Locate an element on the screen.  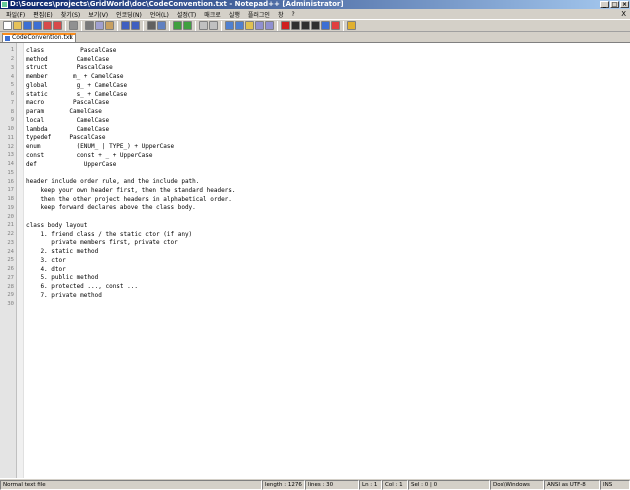
save-all-icon is located at coordinates (37, 25).